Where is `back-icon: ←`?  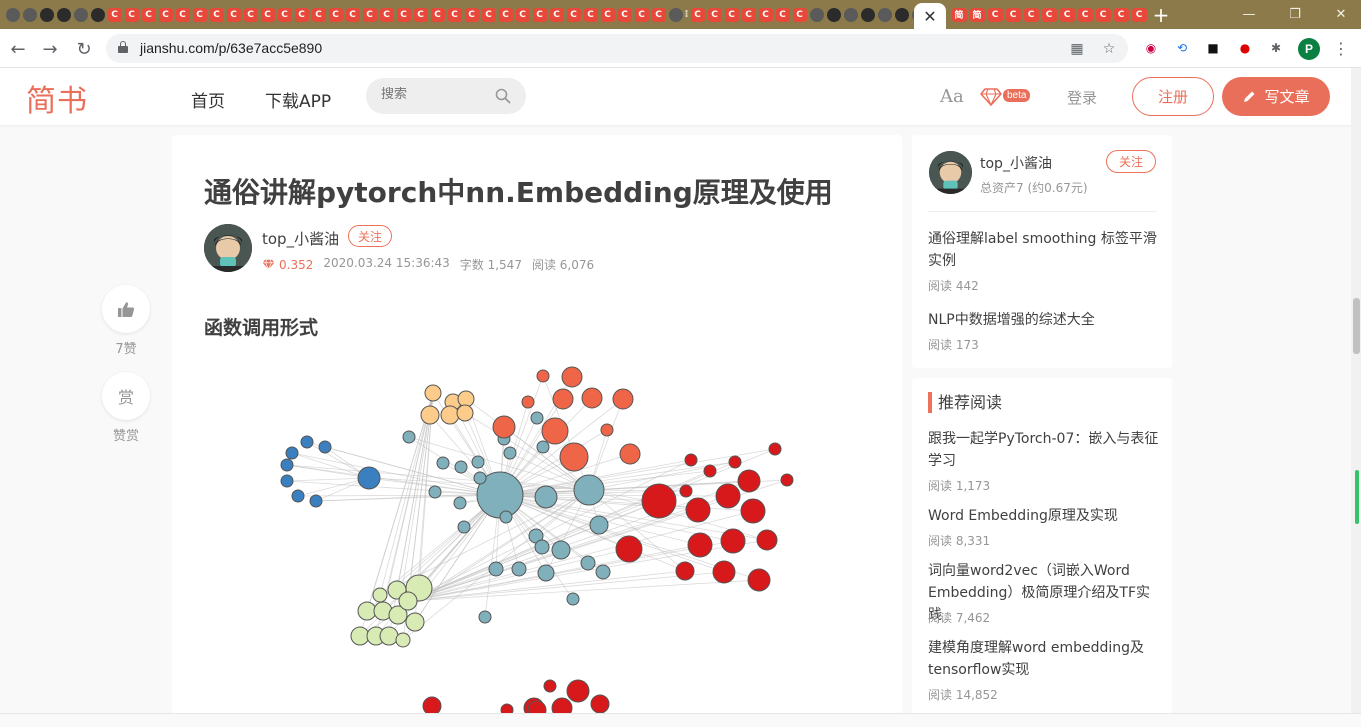
back-icon: ← is located at coordinates (18, 49).